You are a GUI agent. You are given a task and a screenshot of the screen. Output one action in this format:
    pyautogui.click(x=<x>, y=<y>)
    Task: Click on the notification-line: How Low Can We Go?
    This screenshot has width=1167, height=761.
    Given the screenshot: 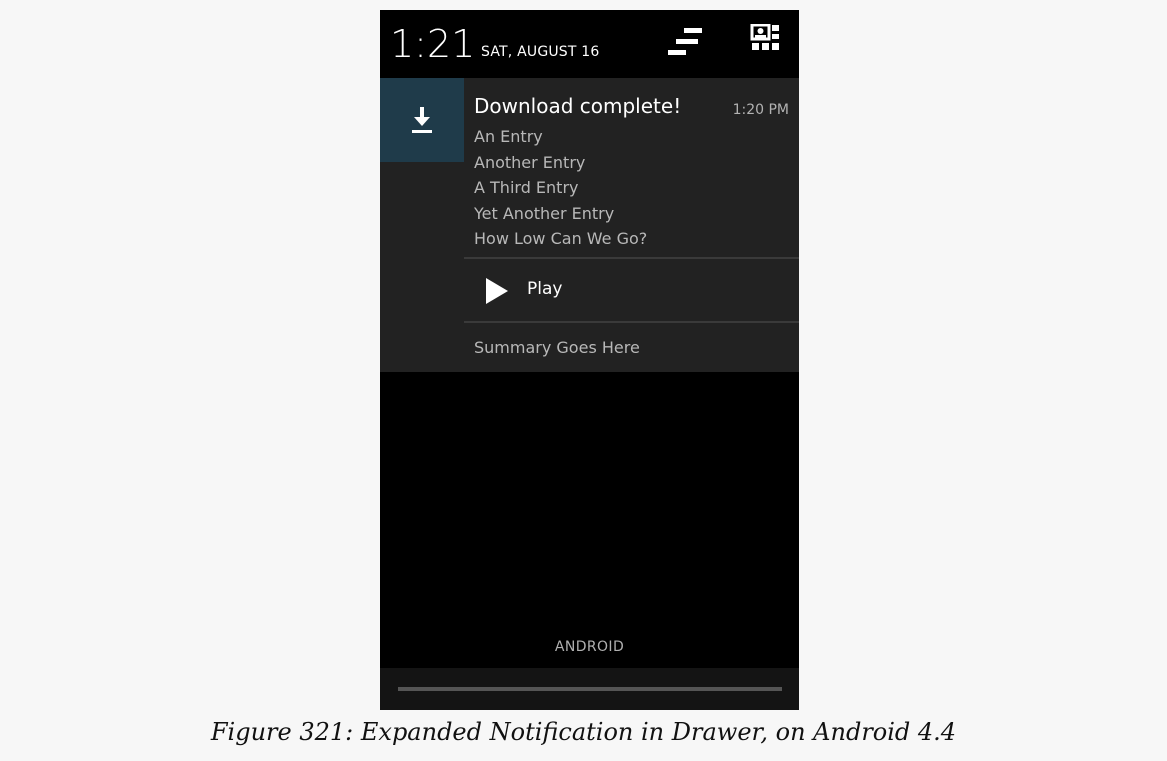 What is the action you would take?
    pyautogui.click(x=561, y=238)
    